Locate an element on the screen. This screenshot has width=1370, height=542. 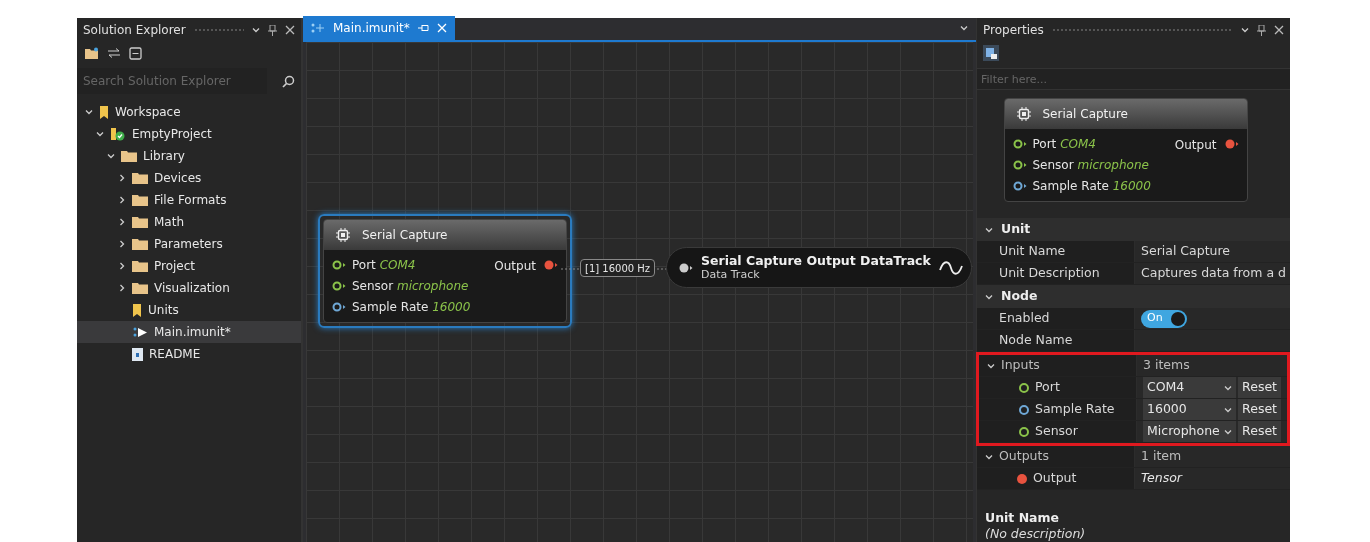
port-label: Port COM4 is located at coordinates (384, 265).